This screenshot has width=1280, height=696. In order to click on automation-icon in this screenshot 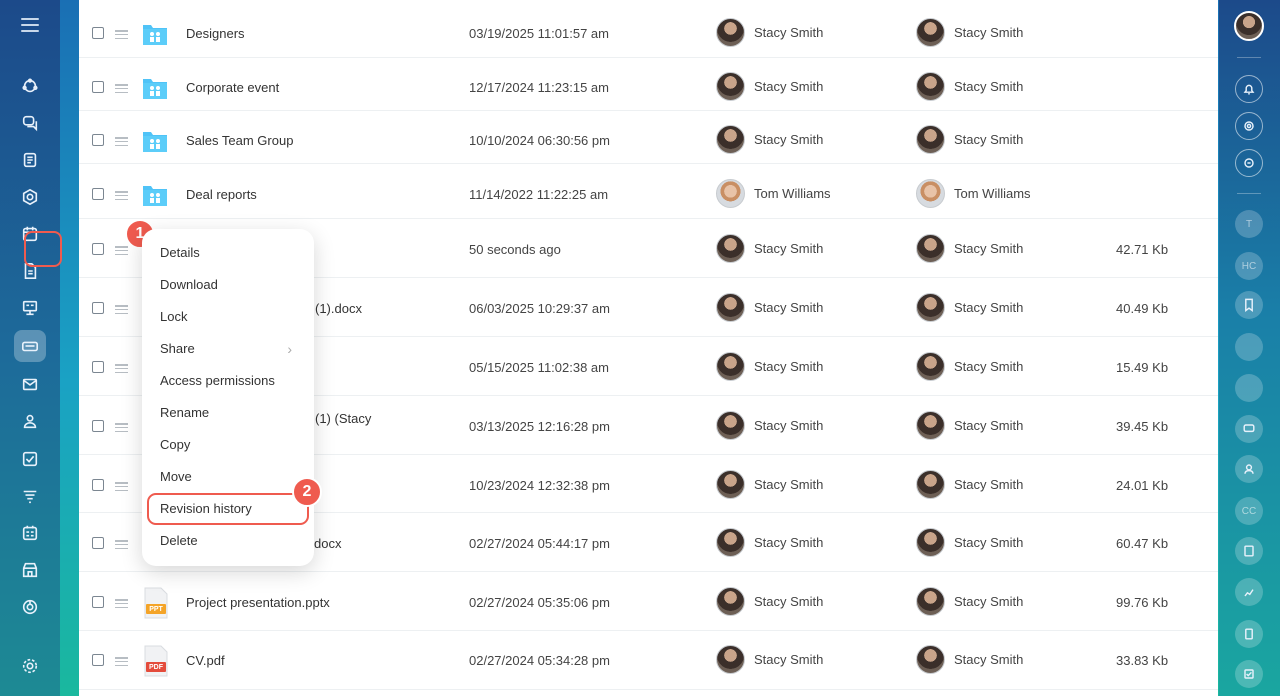, I will do `click(30, 607)`.